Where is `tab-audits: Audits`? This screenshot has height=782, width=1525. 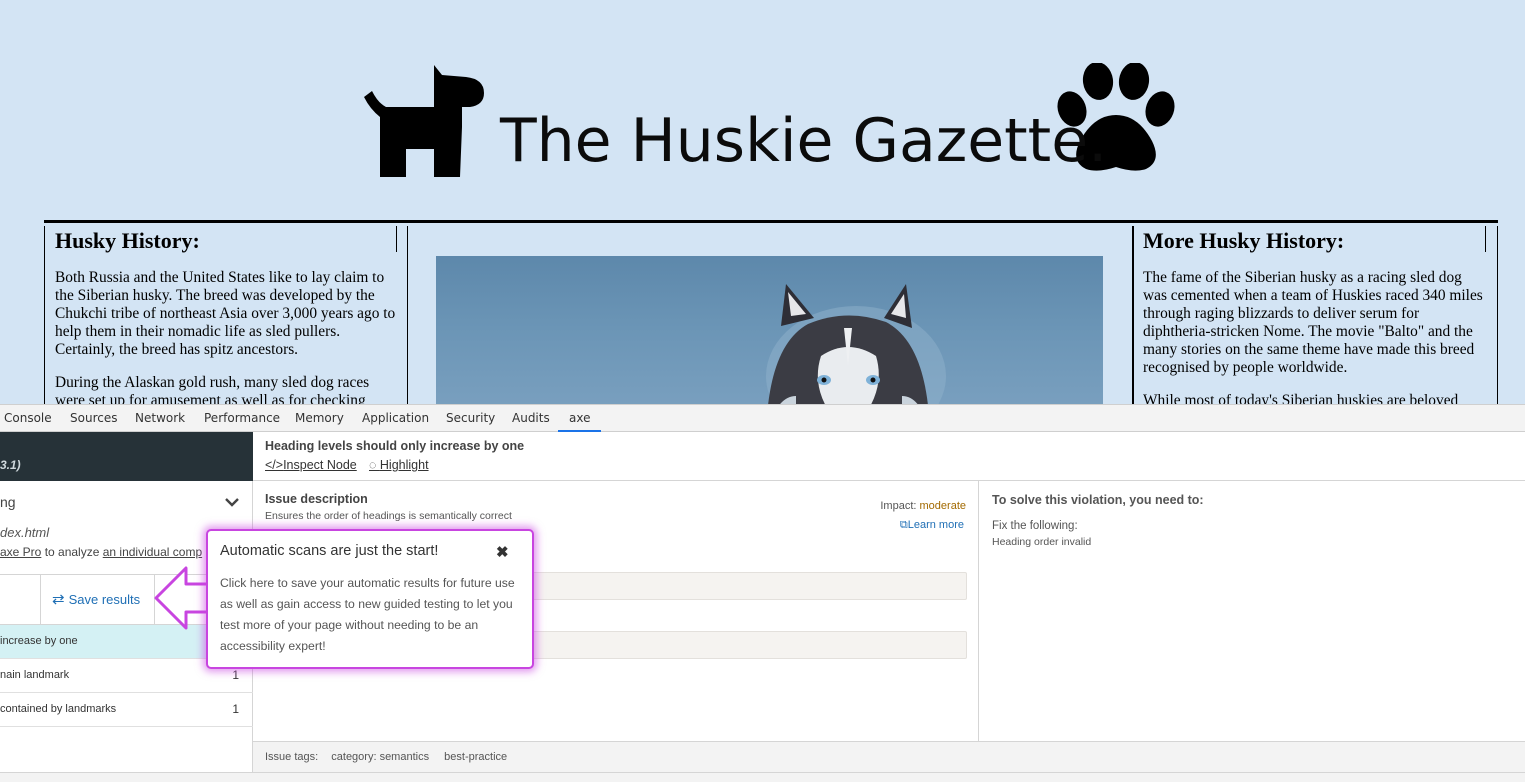
tab-audits: Audits is located at coordinates (531, 418).